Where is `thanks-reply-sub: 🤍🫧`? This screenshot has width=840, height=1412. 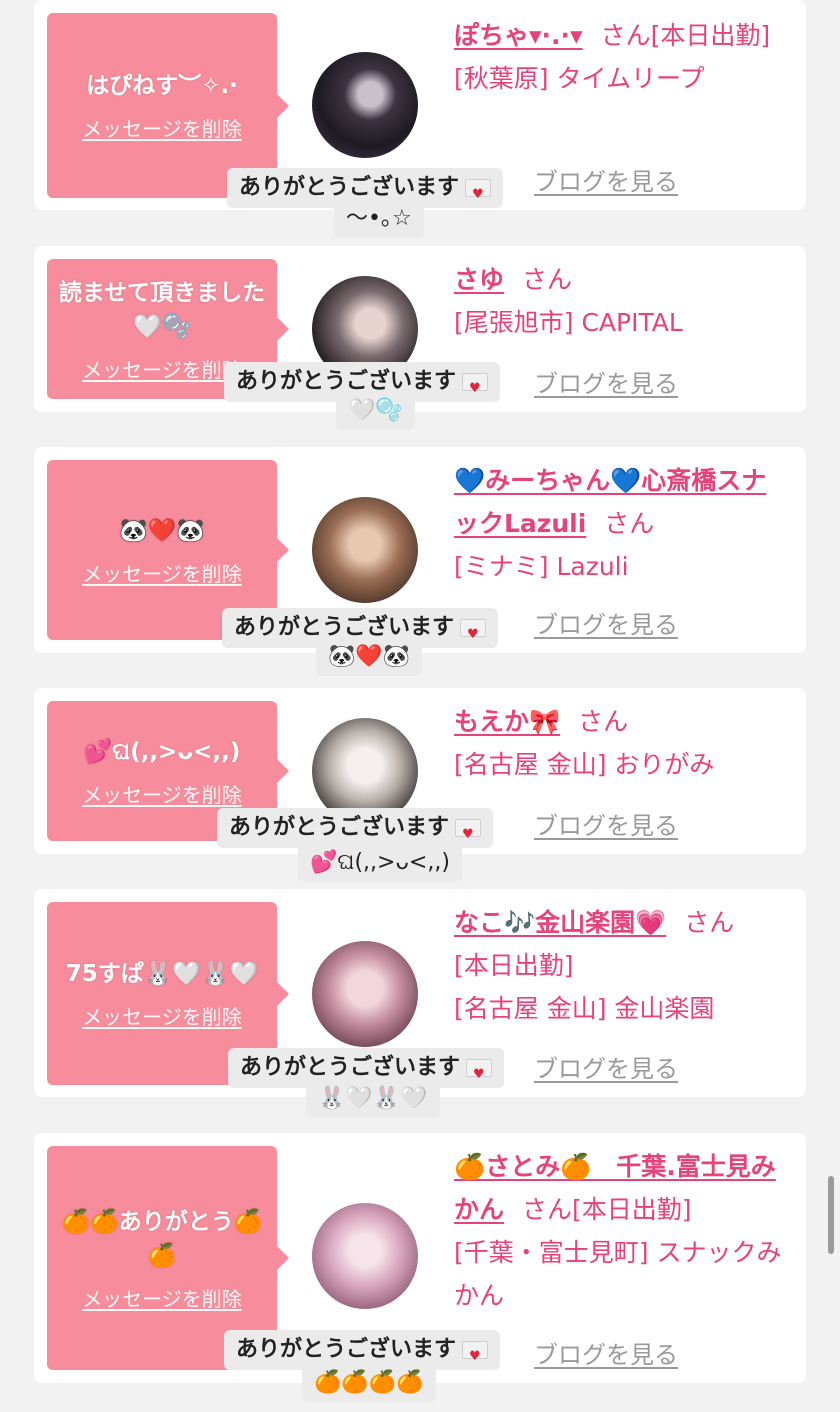 thanks-reply-sub: 🤍🫧 is located at coordinates (375, 411).